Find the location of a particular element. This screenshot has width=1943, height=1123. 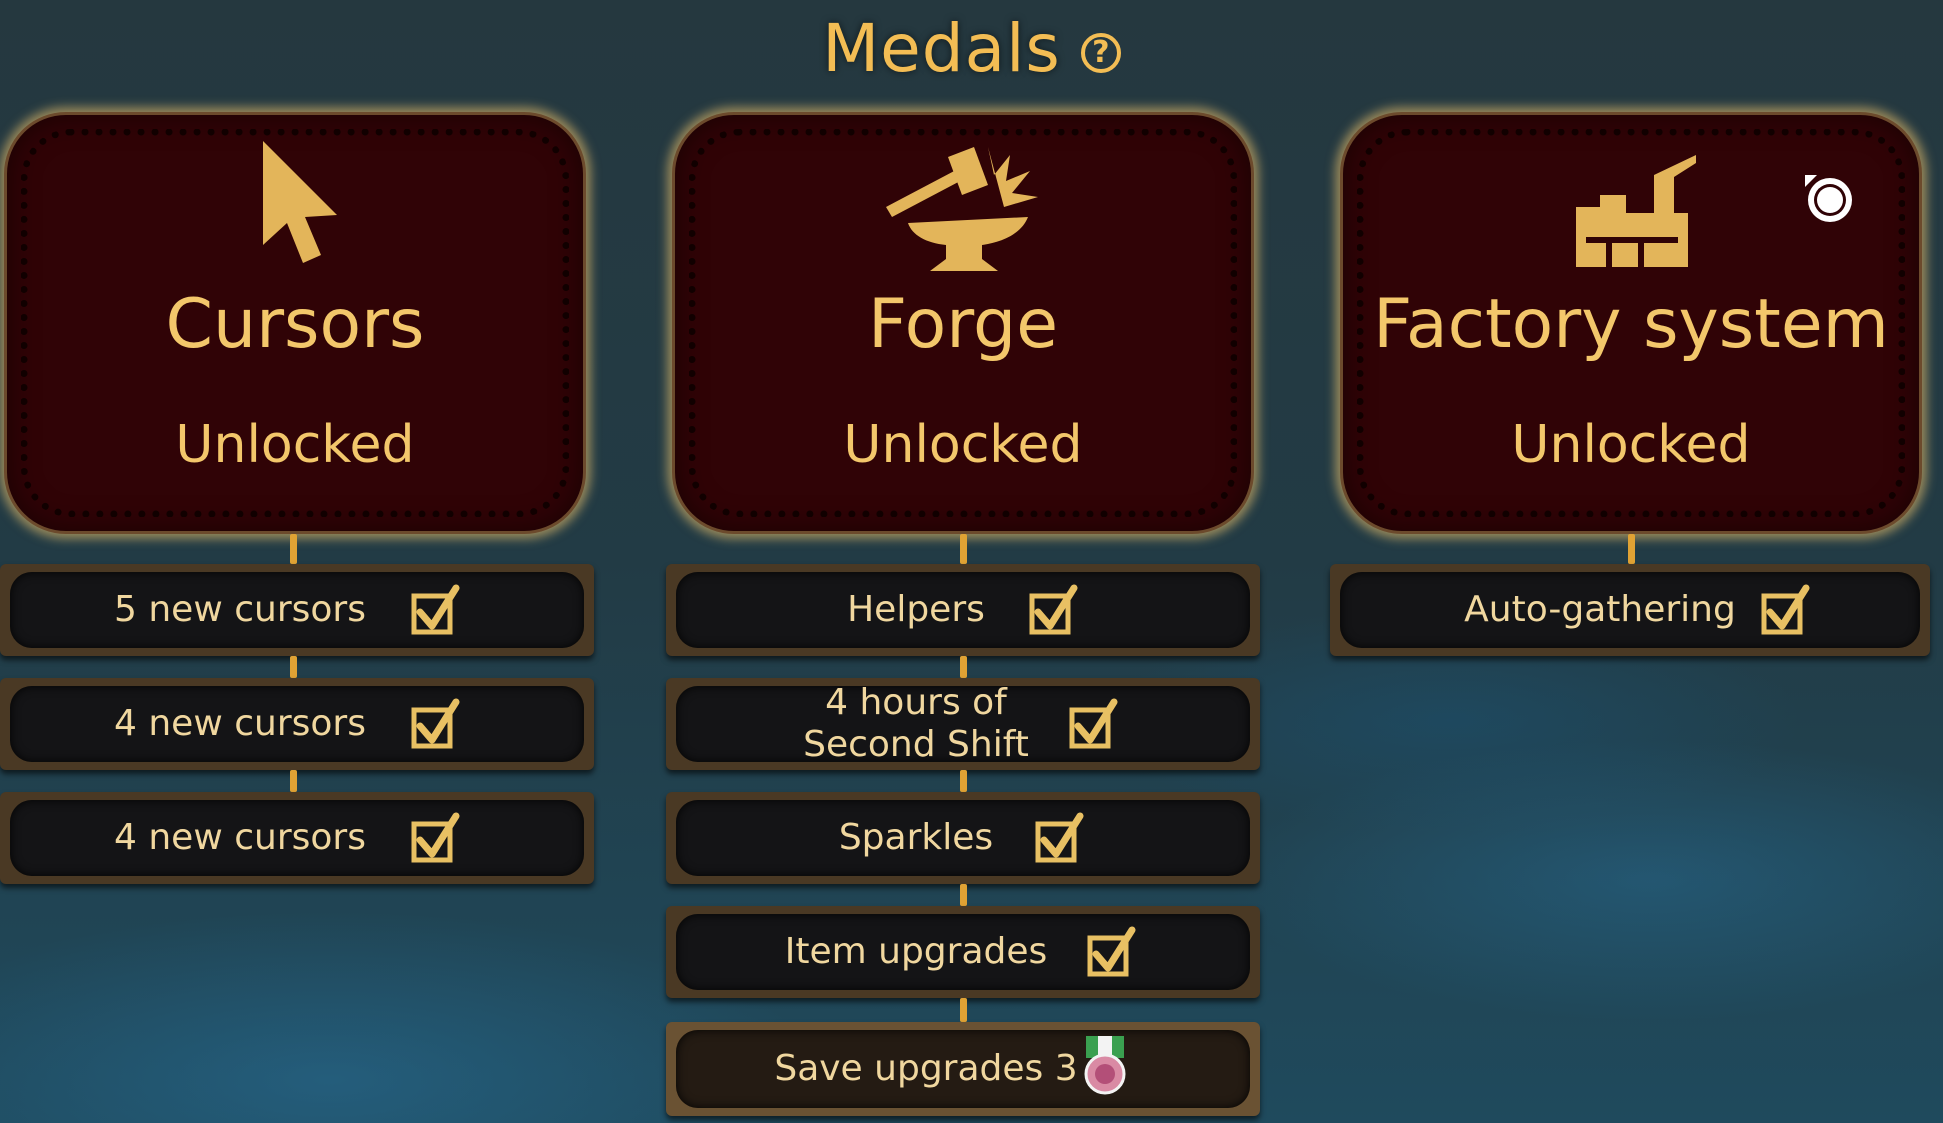

reward-row-locked: Save upgrades 3 is located at coordinates (963, 1069).